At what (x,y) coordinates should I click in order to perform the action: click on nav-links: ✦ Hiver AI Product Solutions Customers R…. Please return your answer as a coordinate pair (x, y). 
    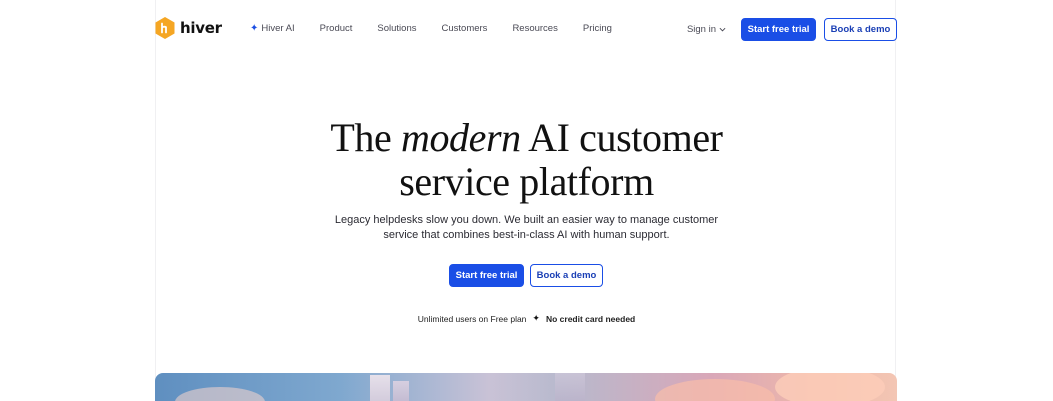
    Looking at the image, I should click on (443, 28).